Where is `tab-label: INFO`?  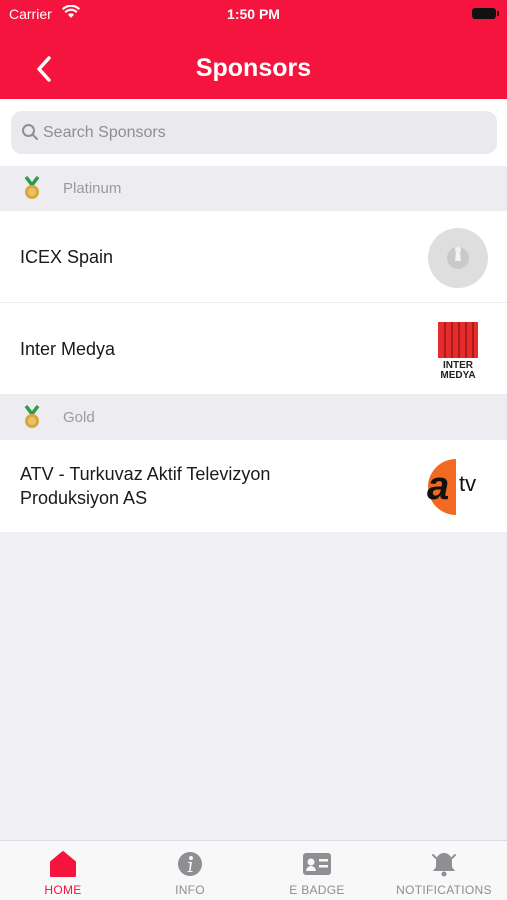 tab-label: INFO is located at coordinates (190, 890).